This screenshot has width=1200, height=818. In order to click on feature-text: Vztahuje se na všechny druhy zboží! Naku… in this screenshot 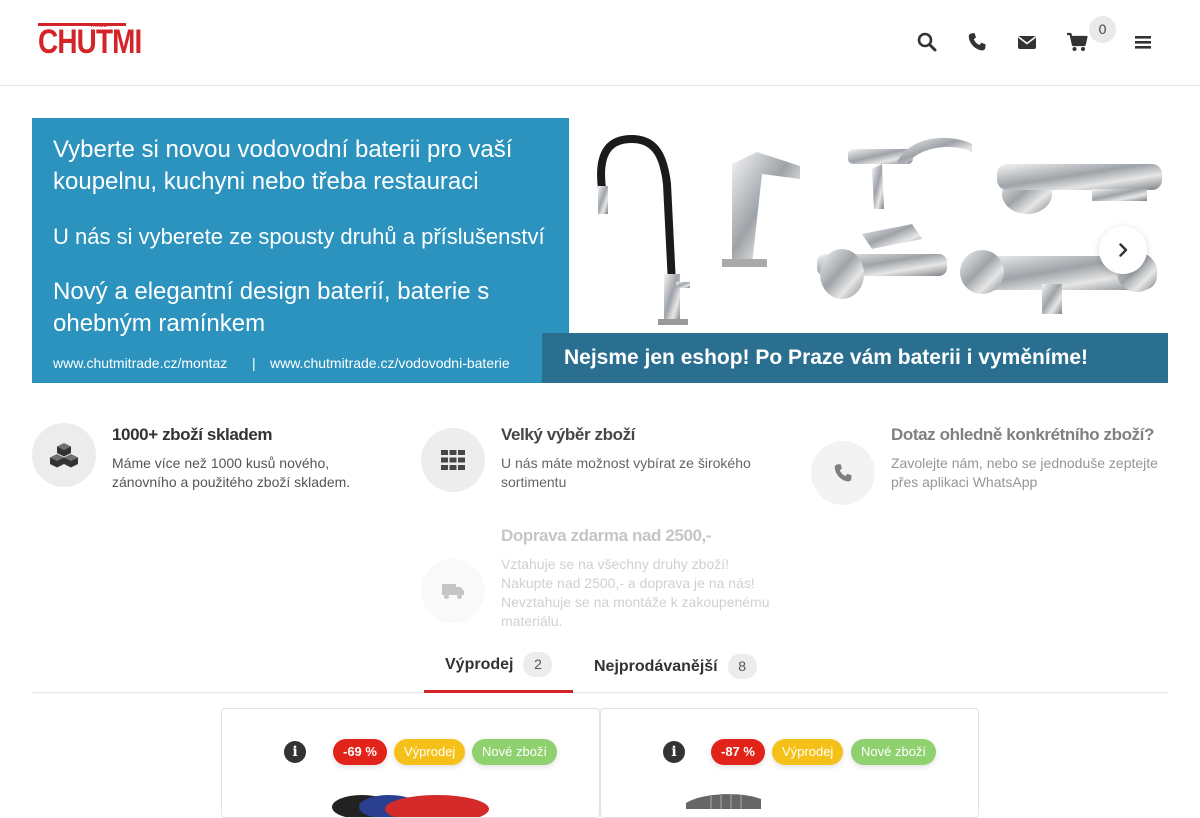, I will do `click(635, 592)`.